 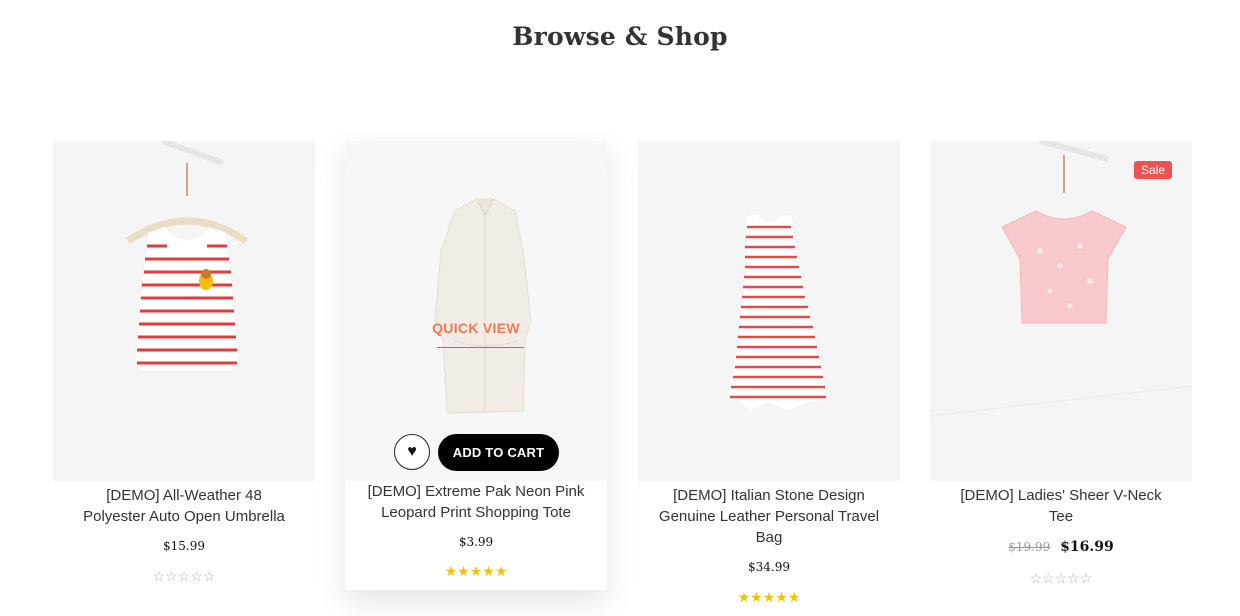 I want to click on product-image: Sale, so click(x=1061, y=311).